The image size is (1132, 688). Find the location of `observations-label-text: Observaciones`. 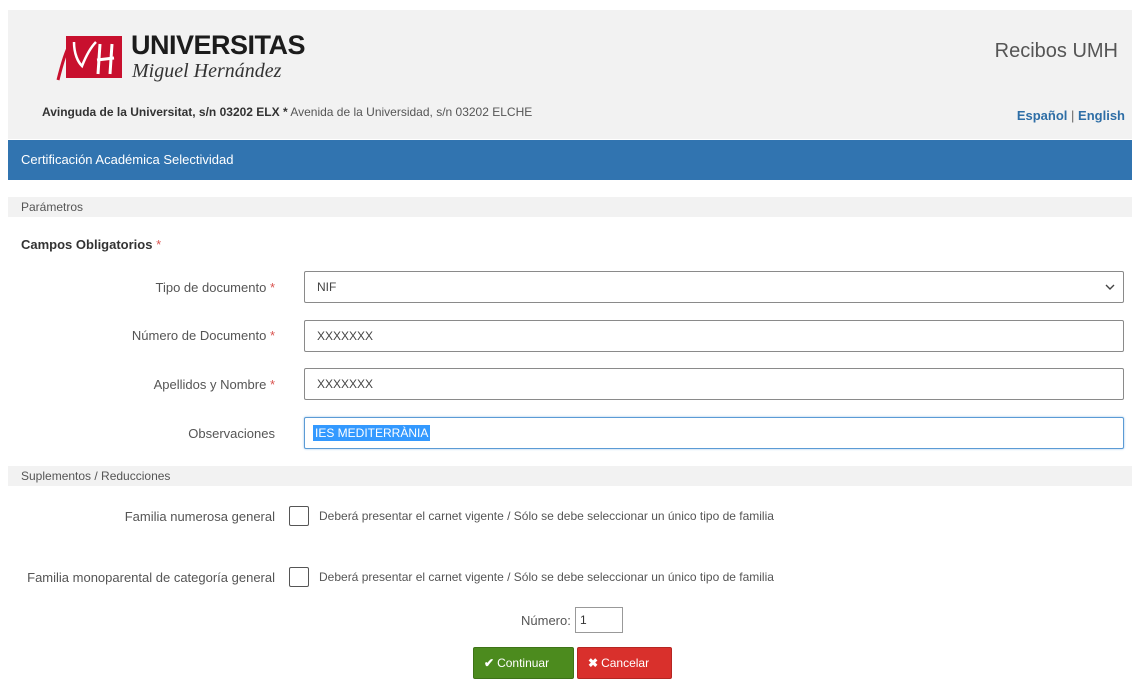

observations-label-text: Observaciones is located at coordinates (231, 433).